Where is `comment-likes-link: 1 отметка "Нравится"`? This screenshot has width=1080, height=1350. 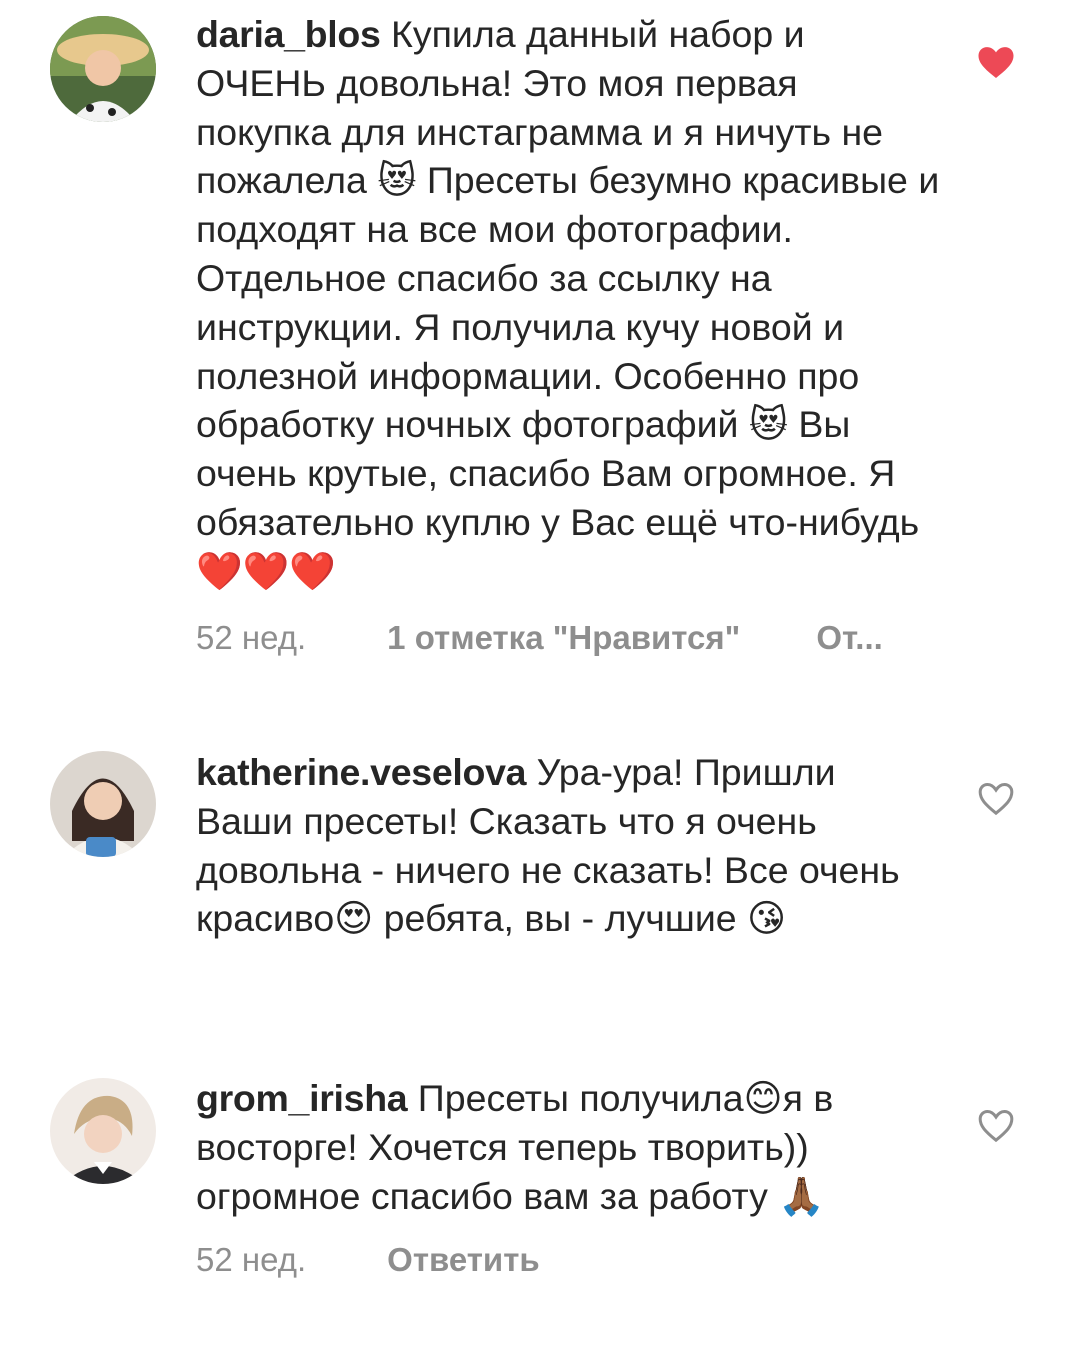
comment-likes-link: 1 отметка "Нравится" is located at coordinates (597, 638).